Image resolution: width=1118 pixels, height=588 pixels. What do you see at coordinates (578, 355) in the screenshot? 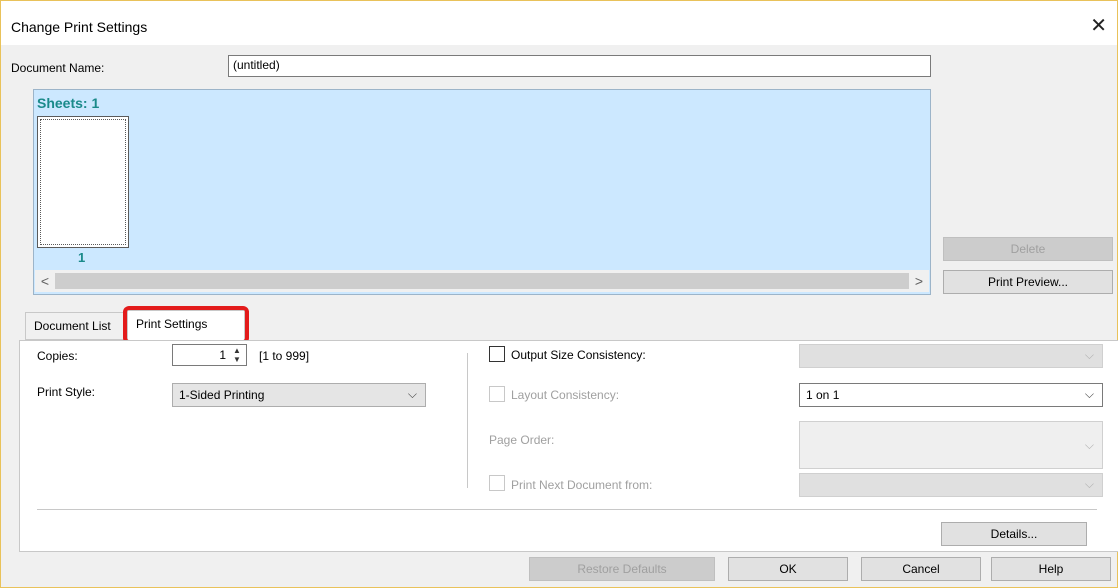
I see `output-size-label: Output Size Consistency:` at bounding box center [578, 355].